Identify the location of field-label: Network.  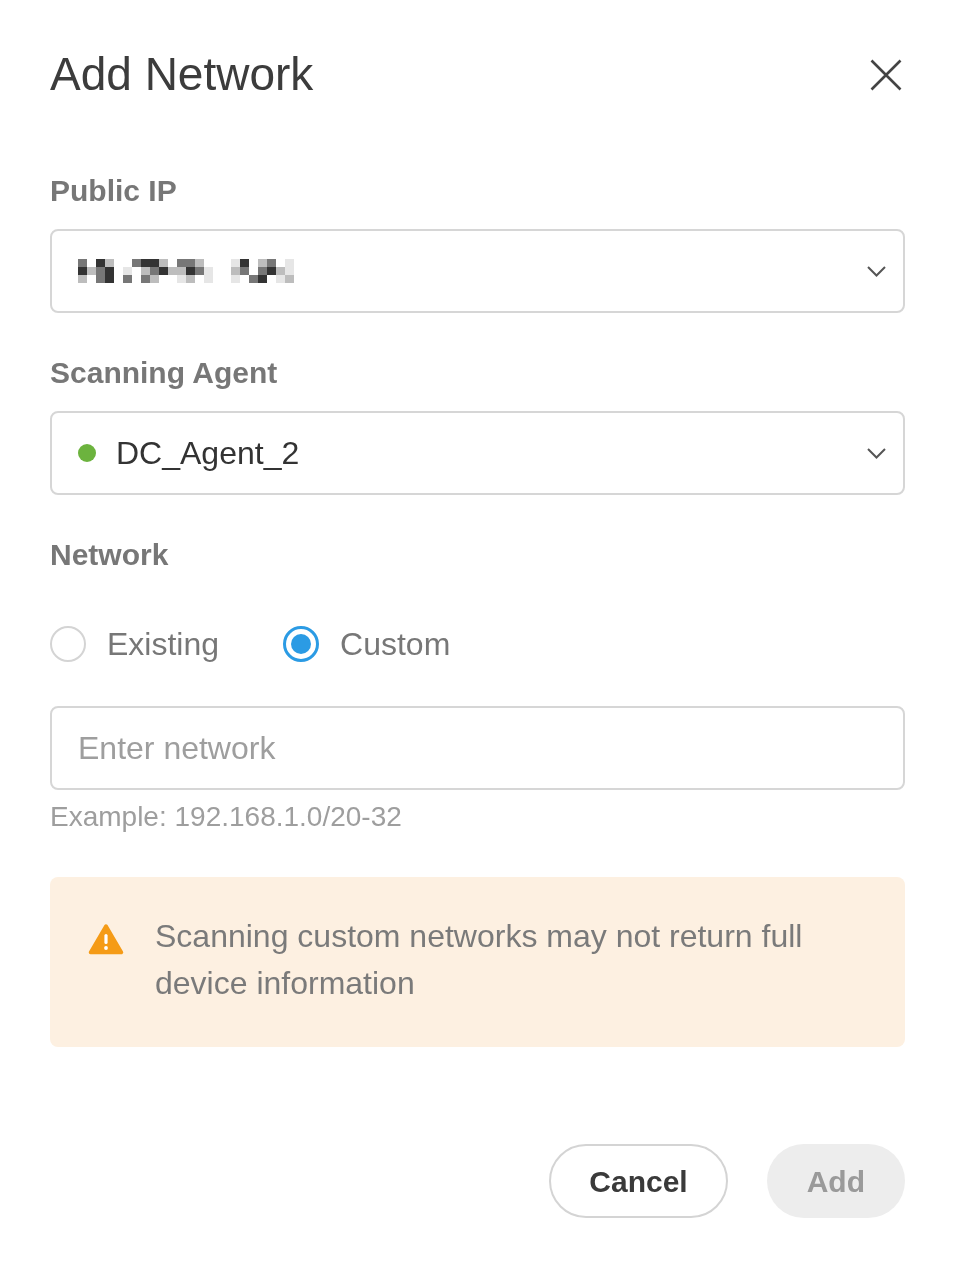
(109, 555).